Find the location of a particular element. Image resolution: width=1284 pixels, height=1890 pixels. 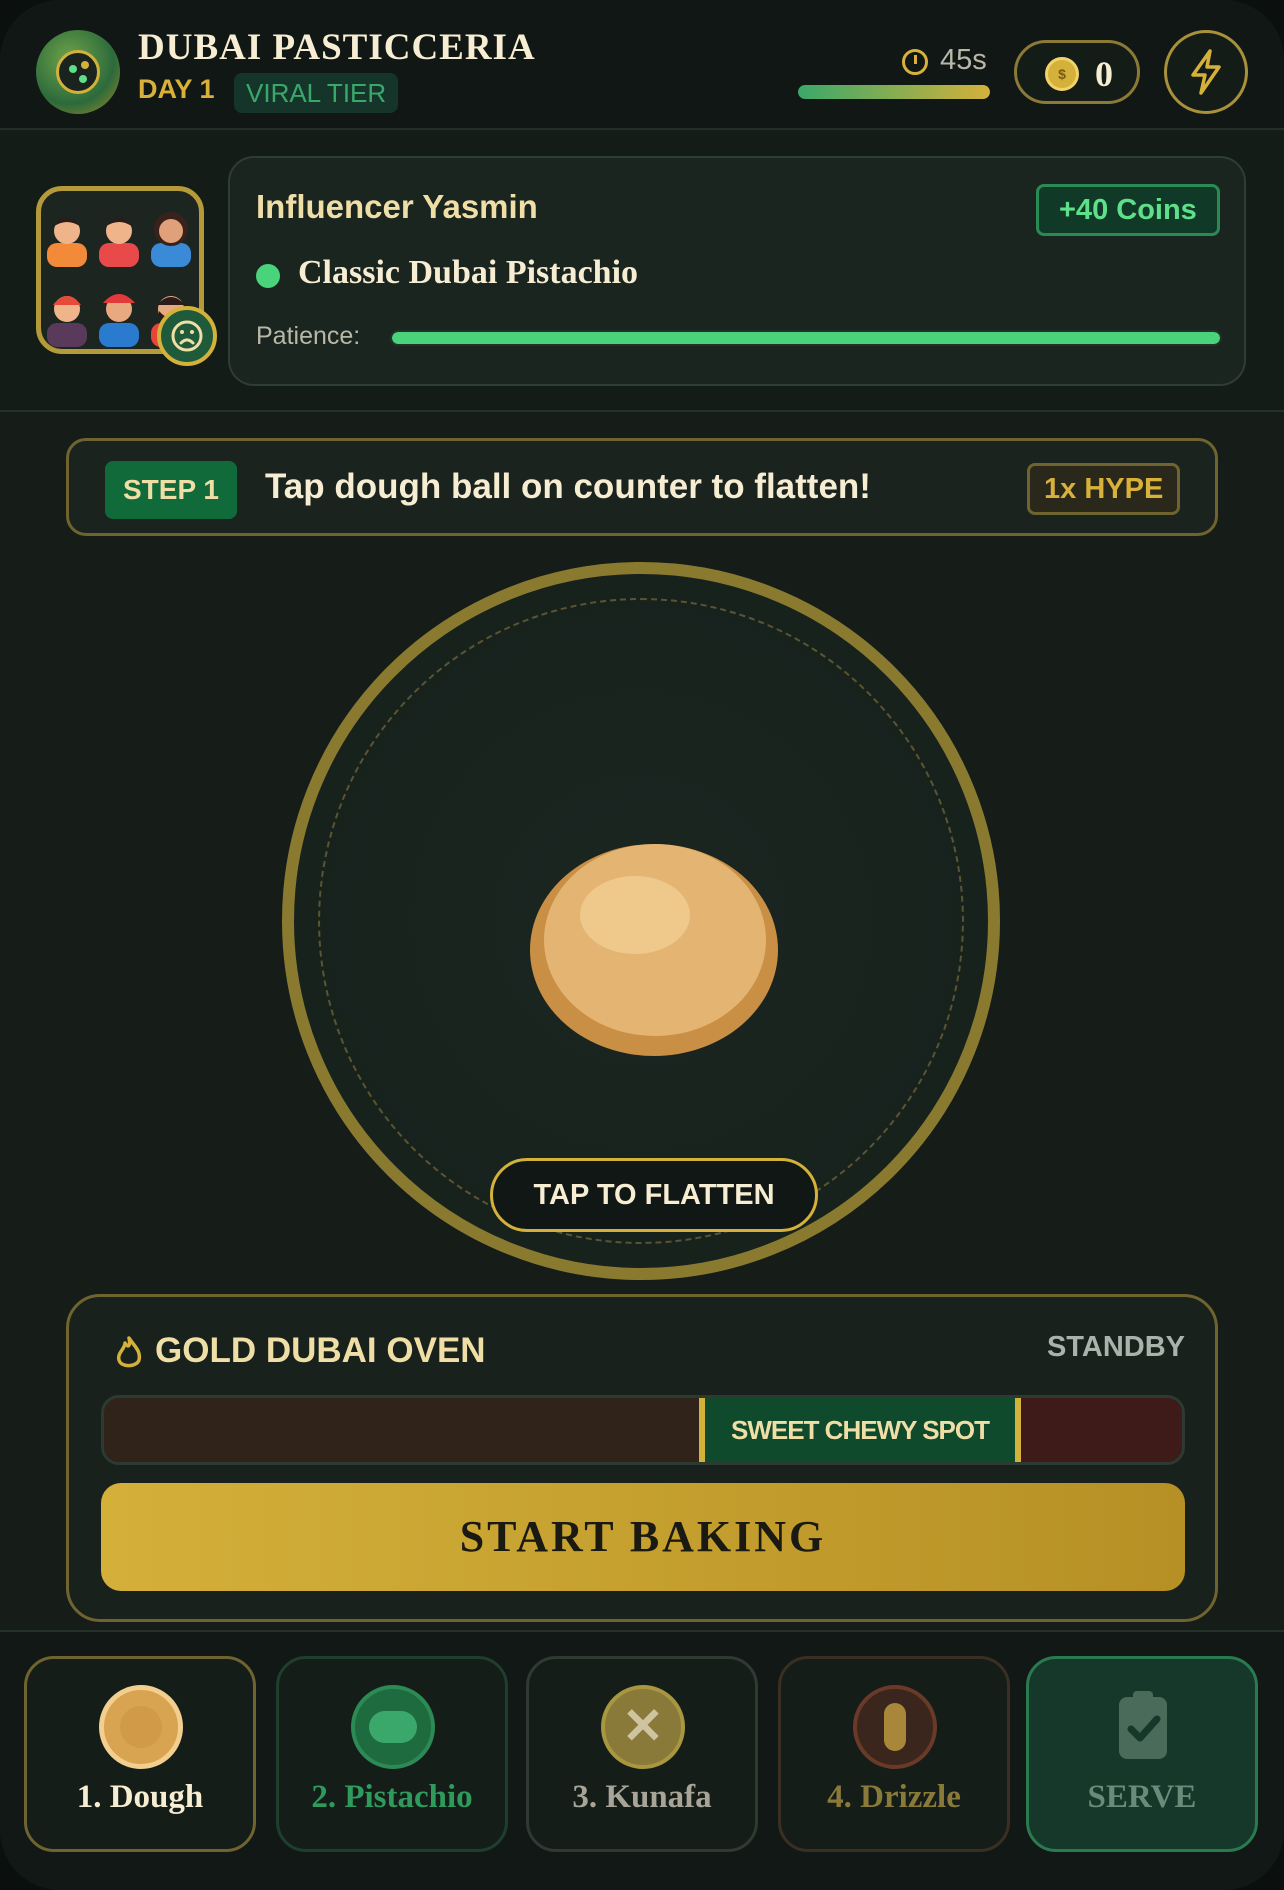

tool-dough: 1. Dough is located at coordinates (140, 1754).